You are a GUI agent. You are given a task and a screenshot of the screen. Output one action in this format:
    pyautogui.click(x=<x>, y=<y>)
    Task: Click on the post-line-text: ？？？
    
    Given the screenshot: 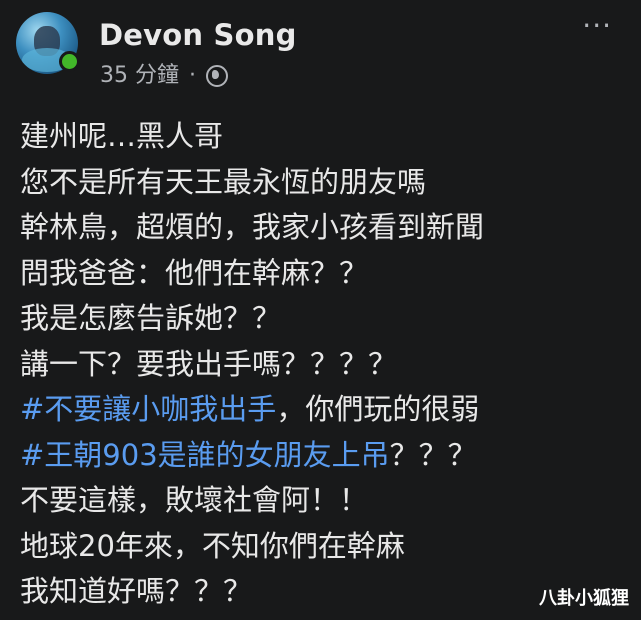 What is the action you would take?
    pyautogui.click(x=433, y=454)
    